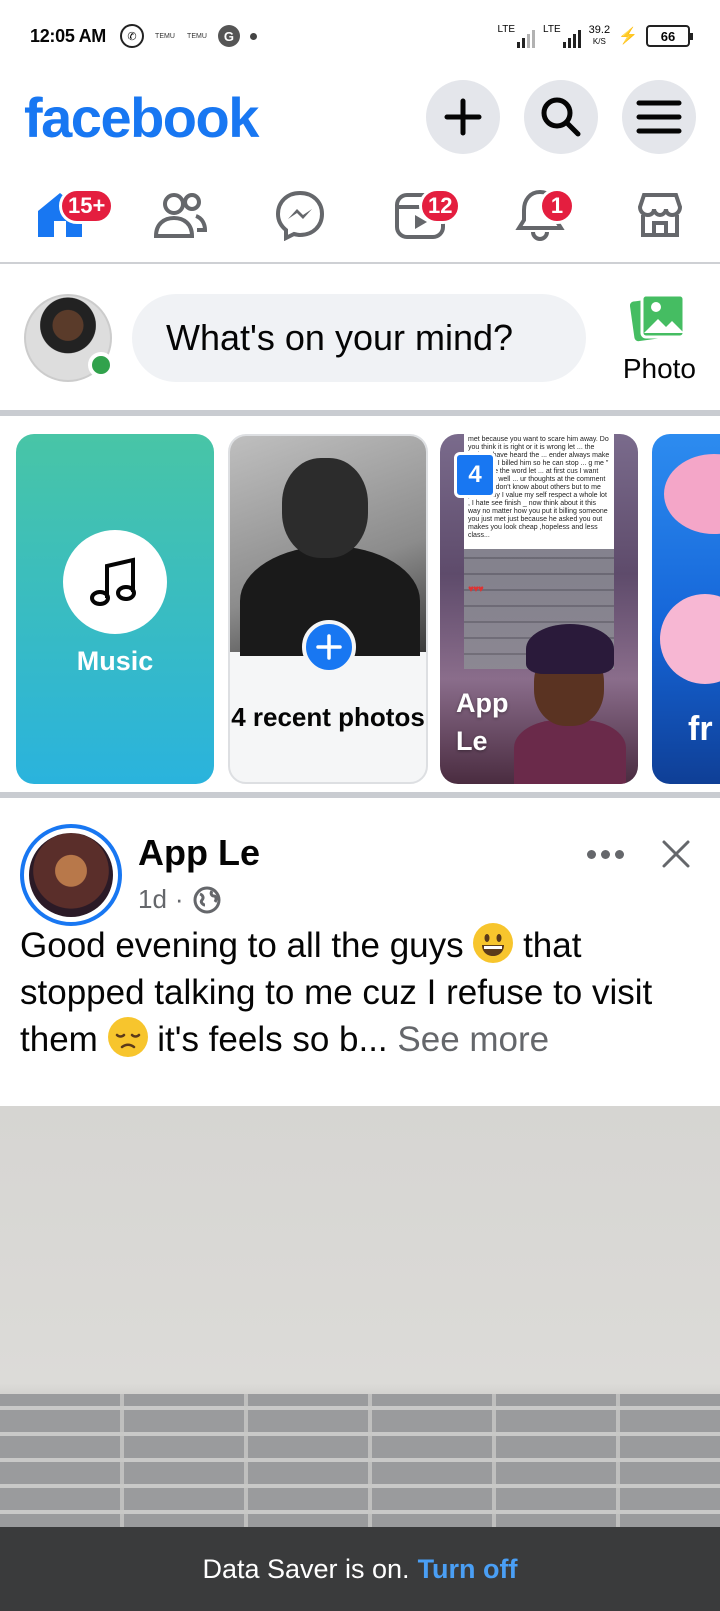  Describe the element at coordinates (207, 899) in the screenshot. I see `globe-icon` at that location.